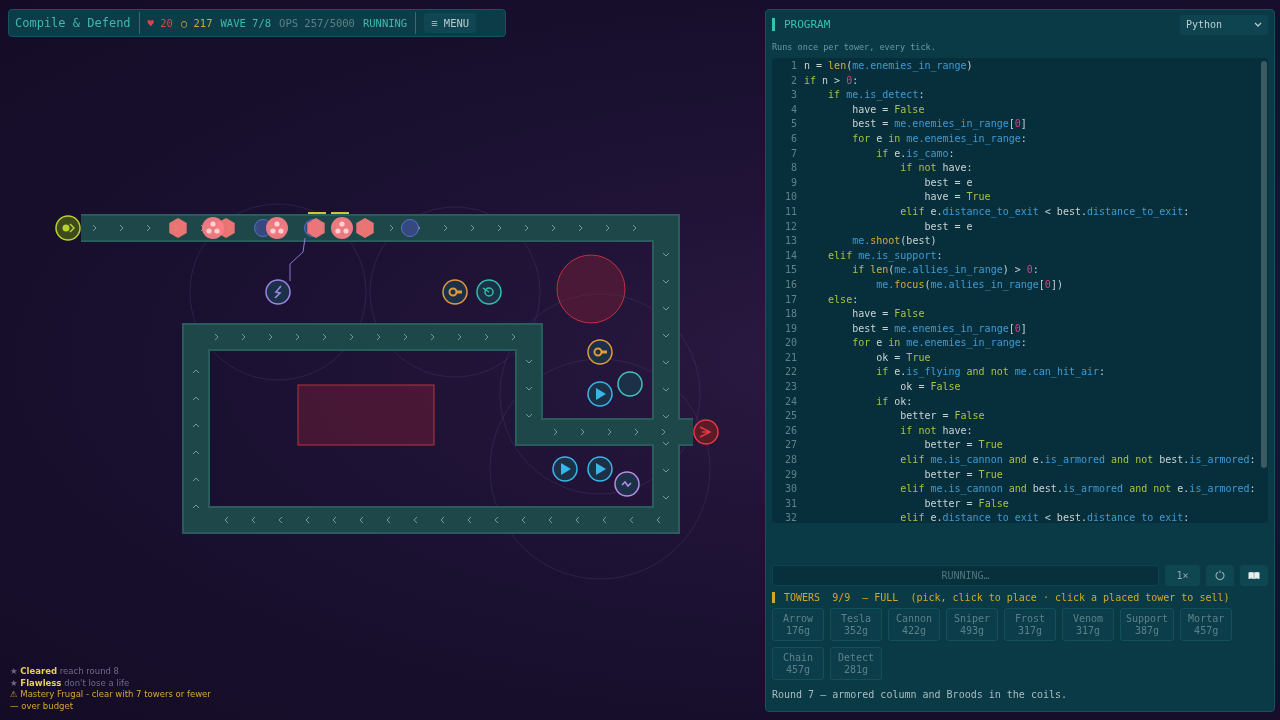  I want to click on danger-zone, so click(591, 289).